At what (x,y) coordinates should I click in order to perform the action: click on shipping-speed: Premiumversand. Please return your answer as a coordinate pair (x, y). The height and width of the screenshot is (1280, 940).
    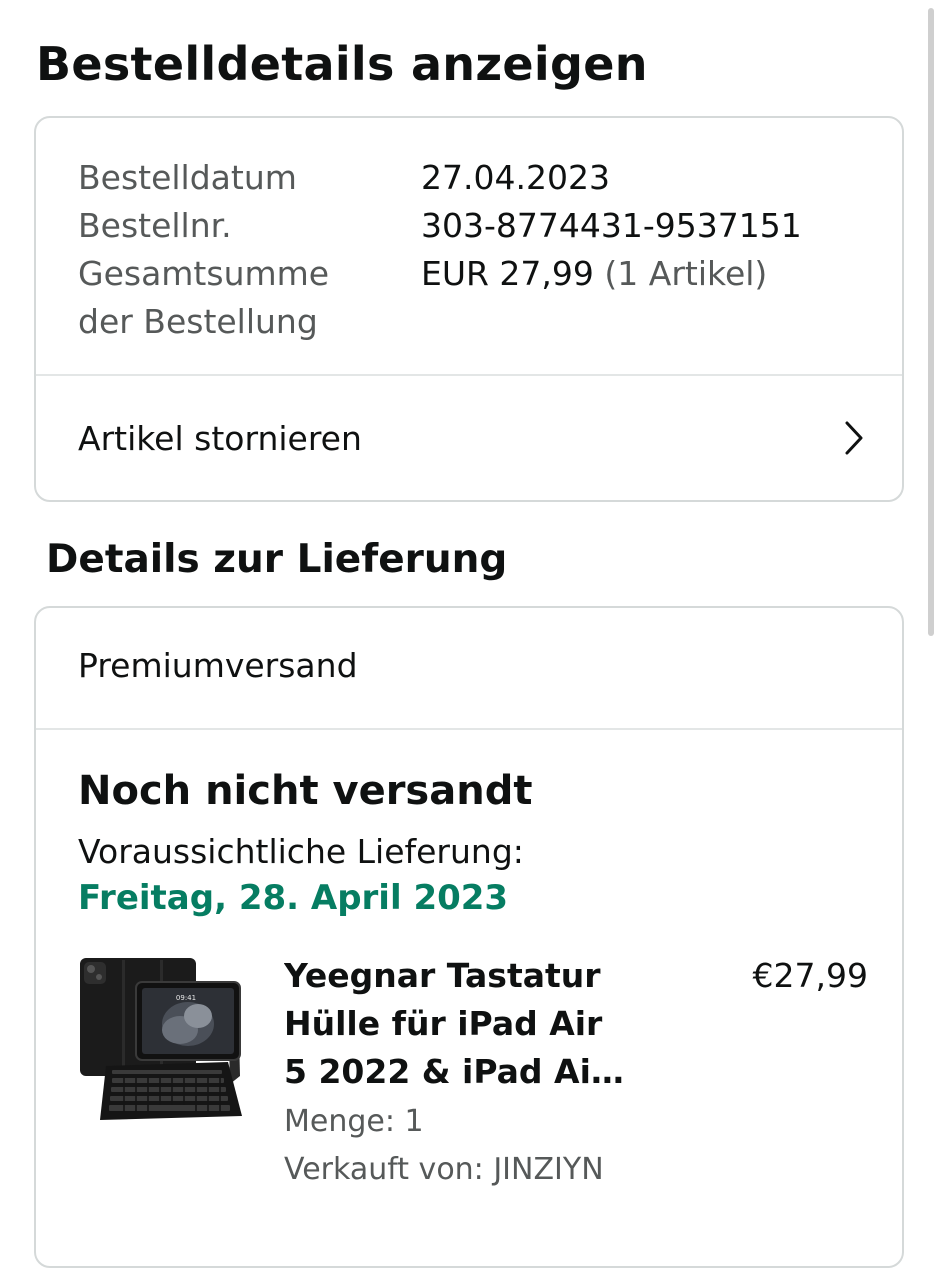
    Looking at the image, I should click on (218, 665).